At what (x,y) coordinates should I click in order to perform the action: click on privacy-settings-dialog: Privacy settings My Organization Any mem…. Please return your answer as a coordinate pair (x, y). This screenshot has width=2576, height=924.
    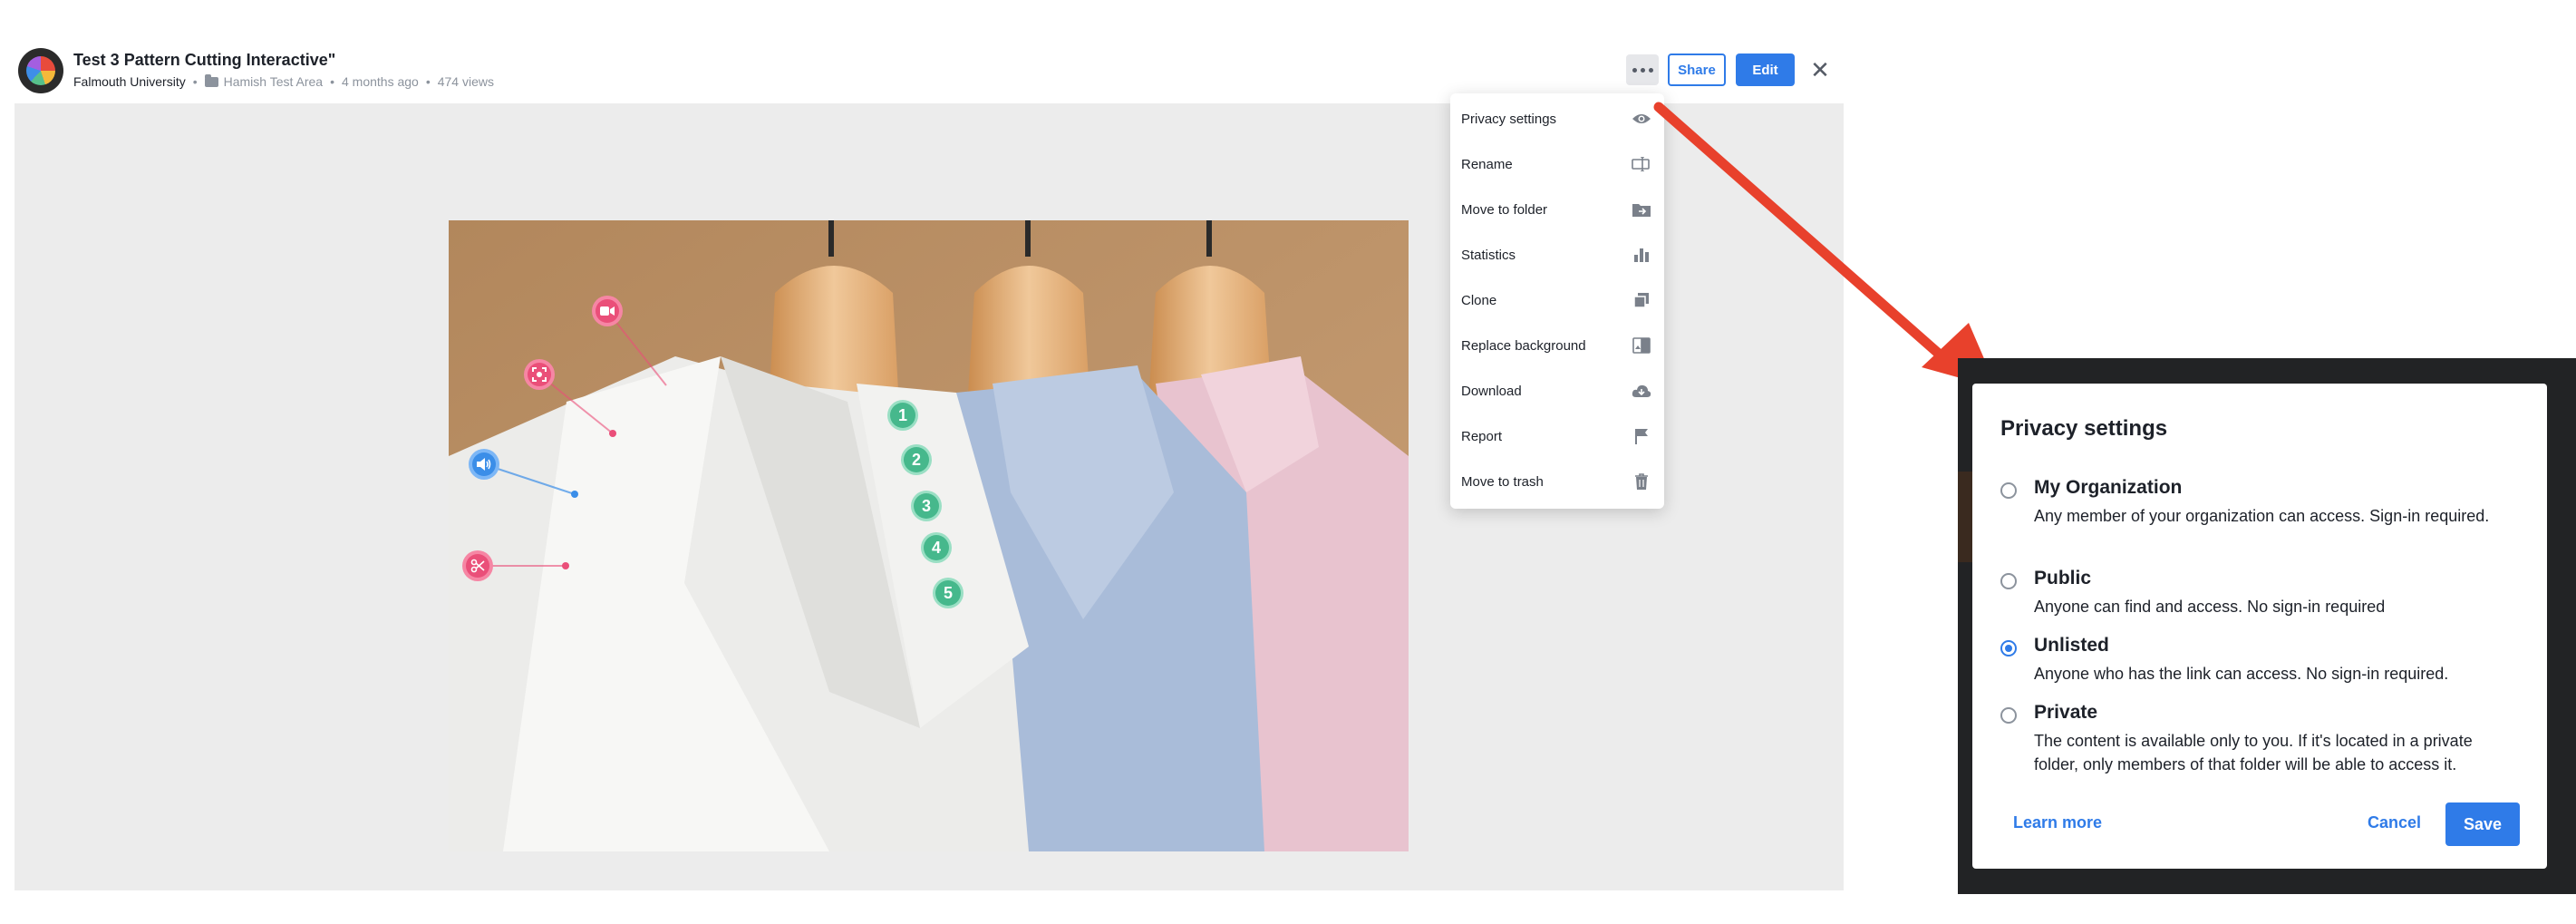
    Looking at the image, I should click on (2259, 626).